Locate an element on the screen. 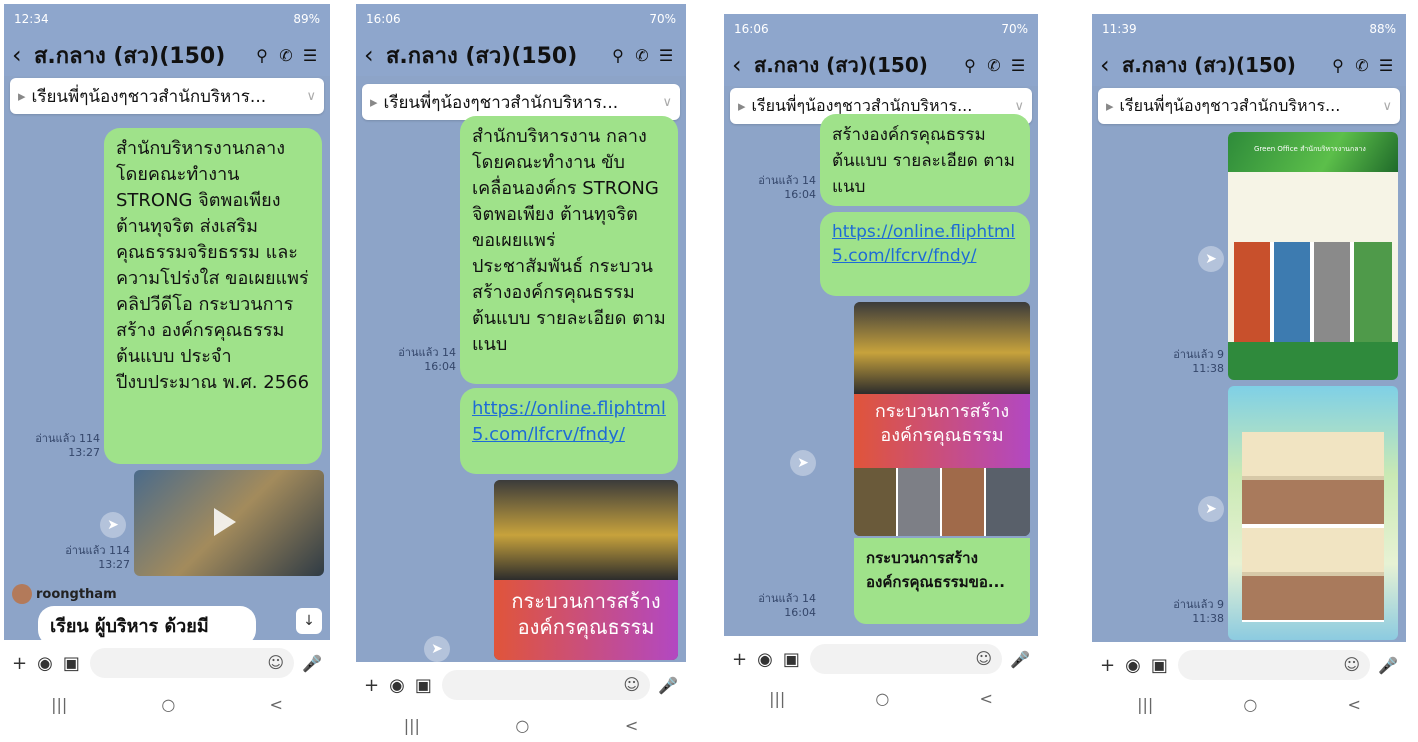 Image resolution: width=1418 pixels, height=742 pixels. video-thumbnail is located at coordinates (229, 523).